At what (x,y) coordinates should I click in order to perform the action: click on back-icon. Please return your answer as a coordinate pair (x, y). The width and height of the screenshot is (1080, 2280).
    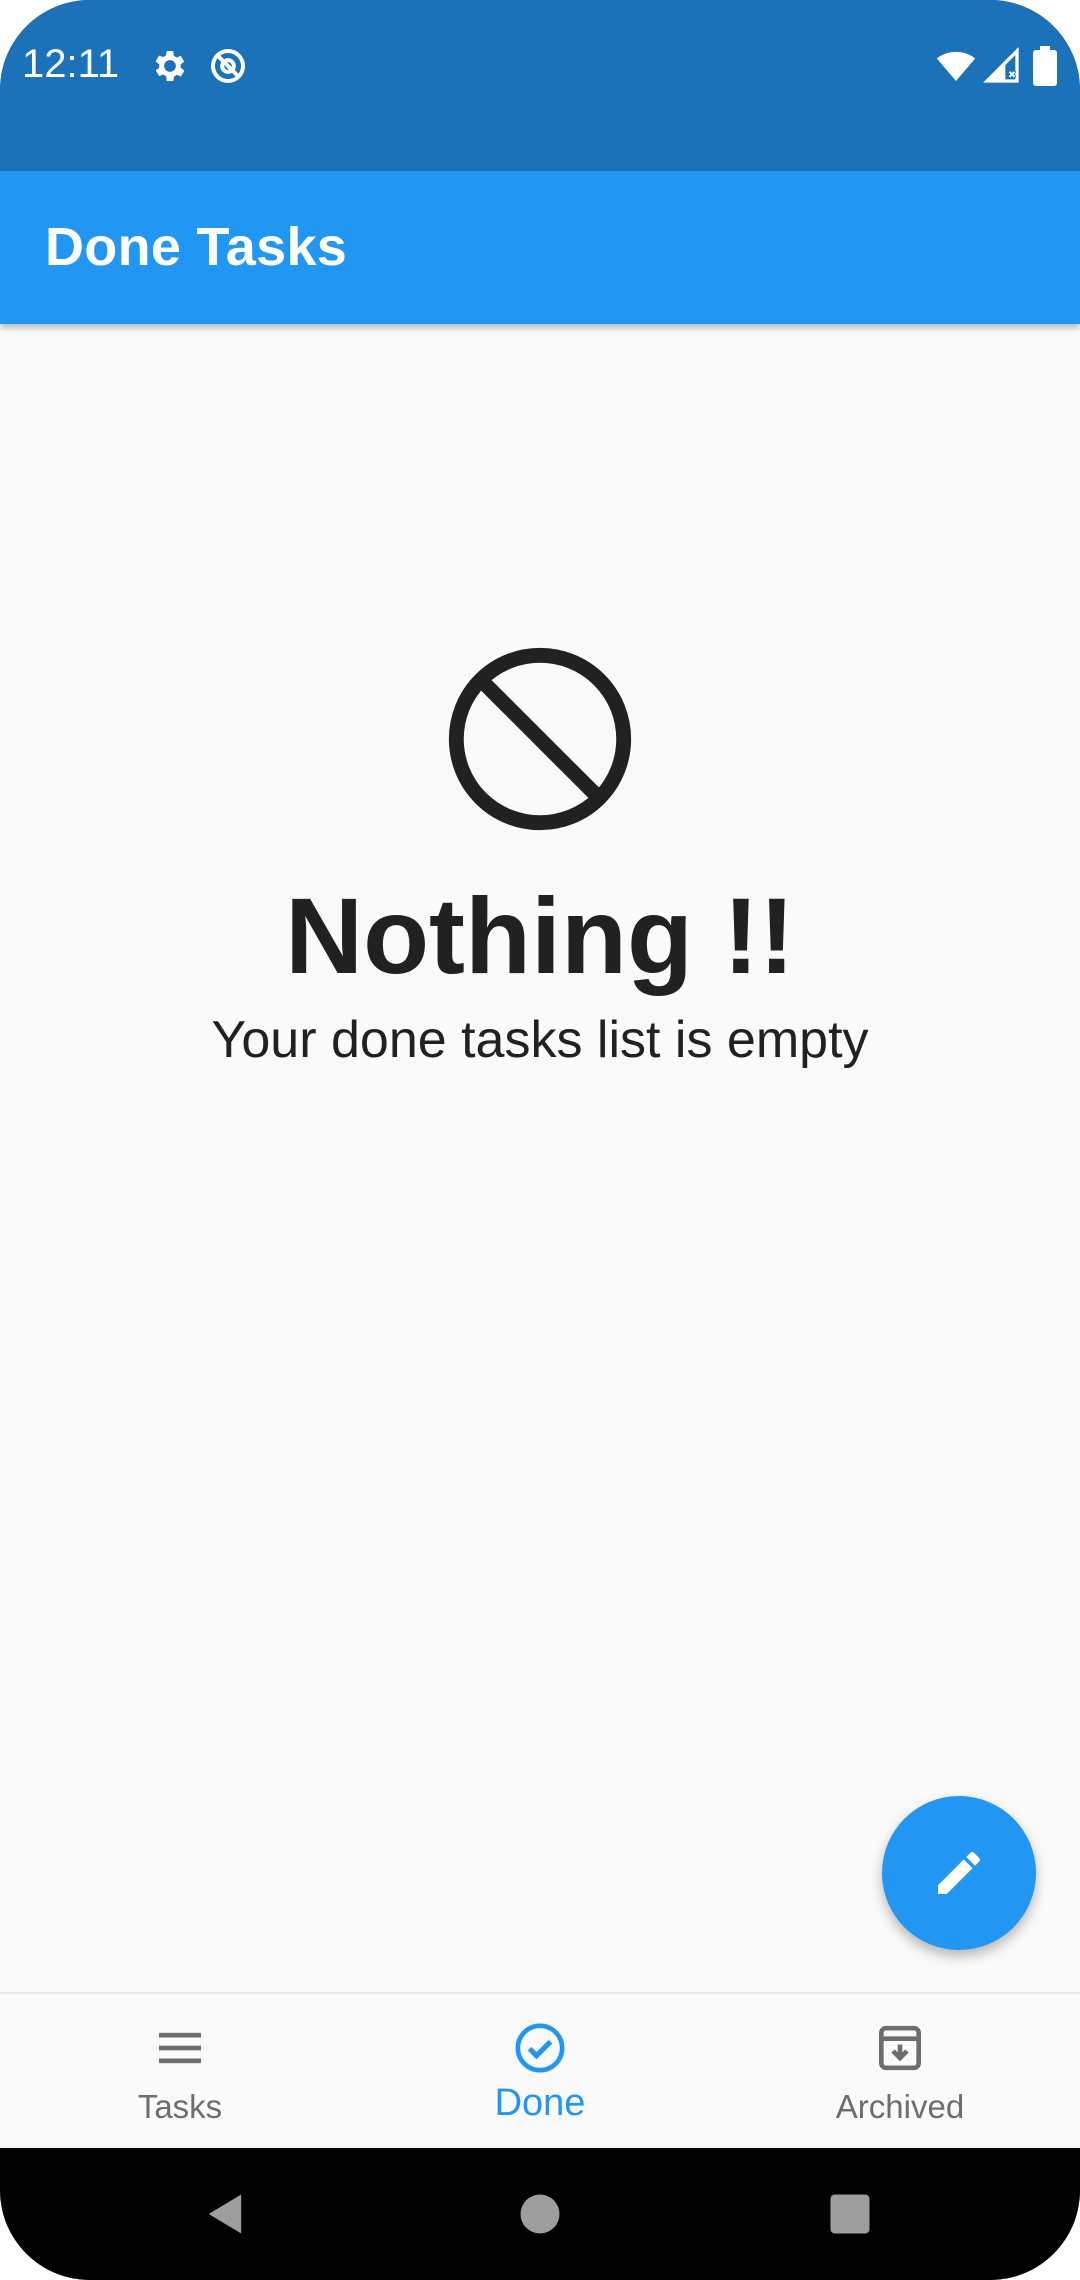
    Looking at the image, I should click on (226, 2214).